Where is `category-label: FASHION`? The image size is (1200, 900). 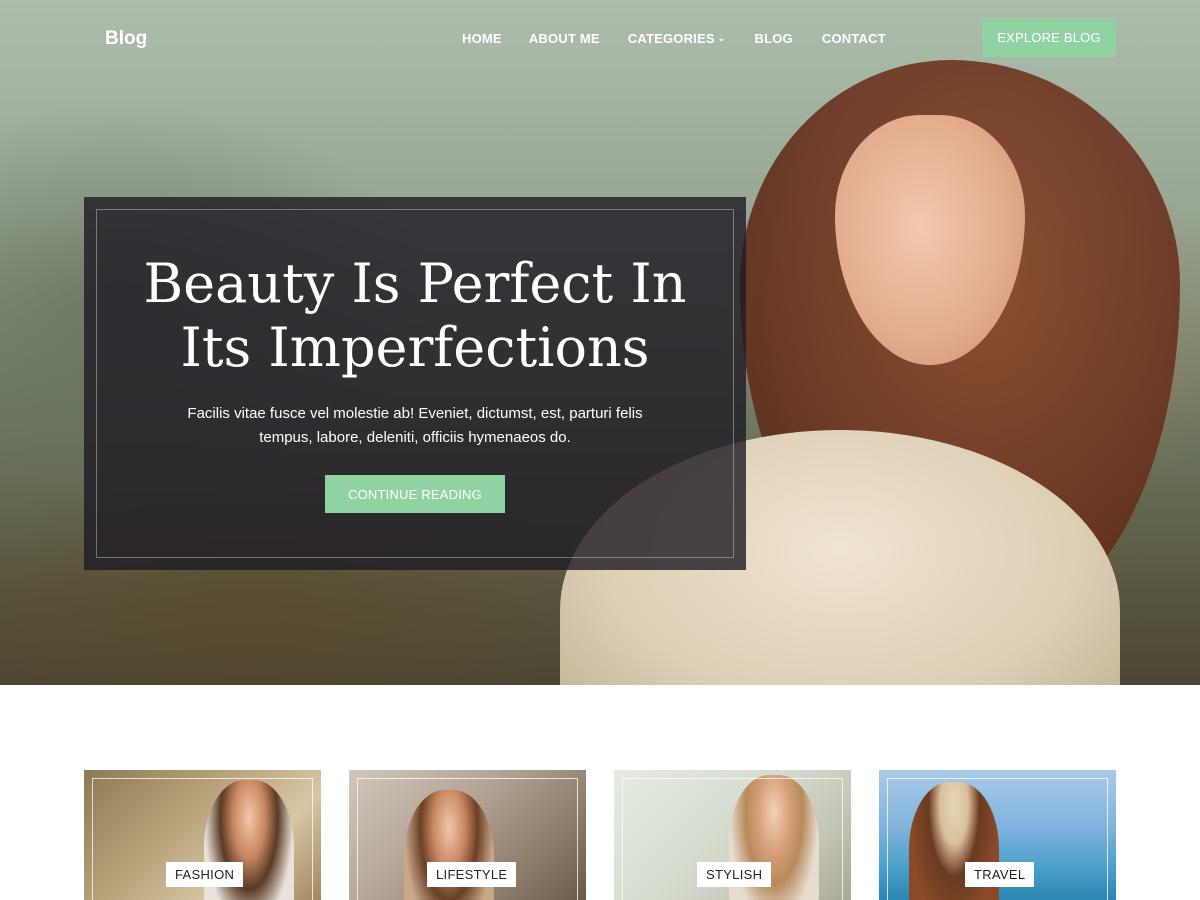
category-label: FASHION is located at coordinates (205, 874).